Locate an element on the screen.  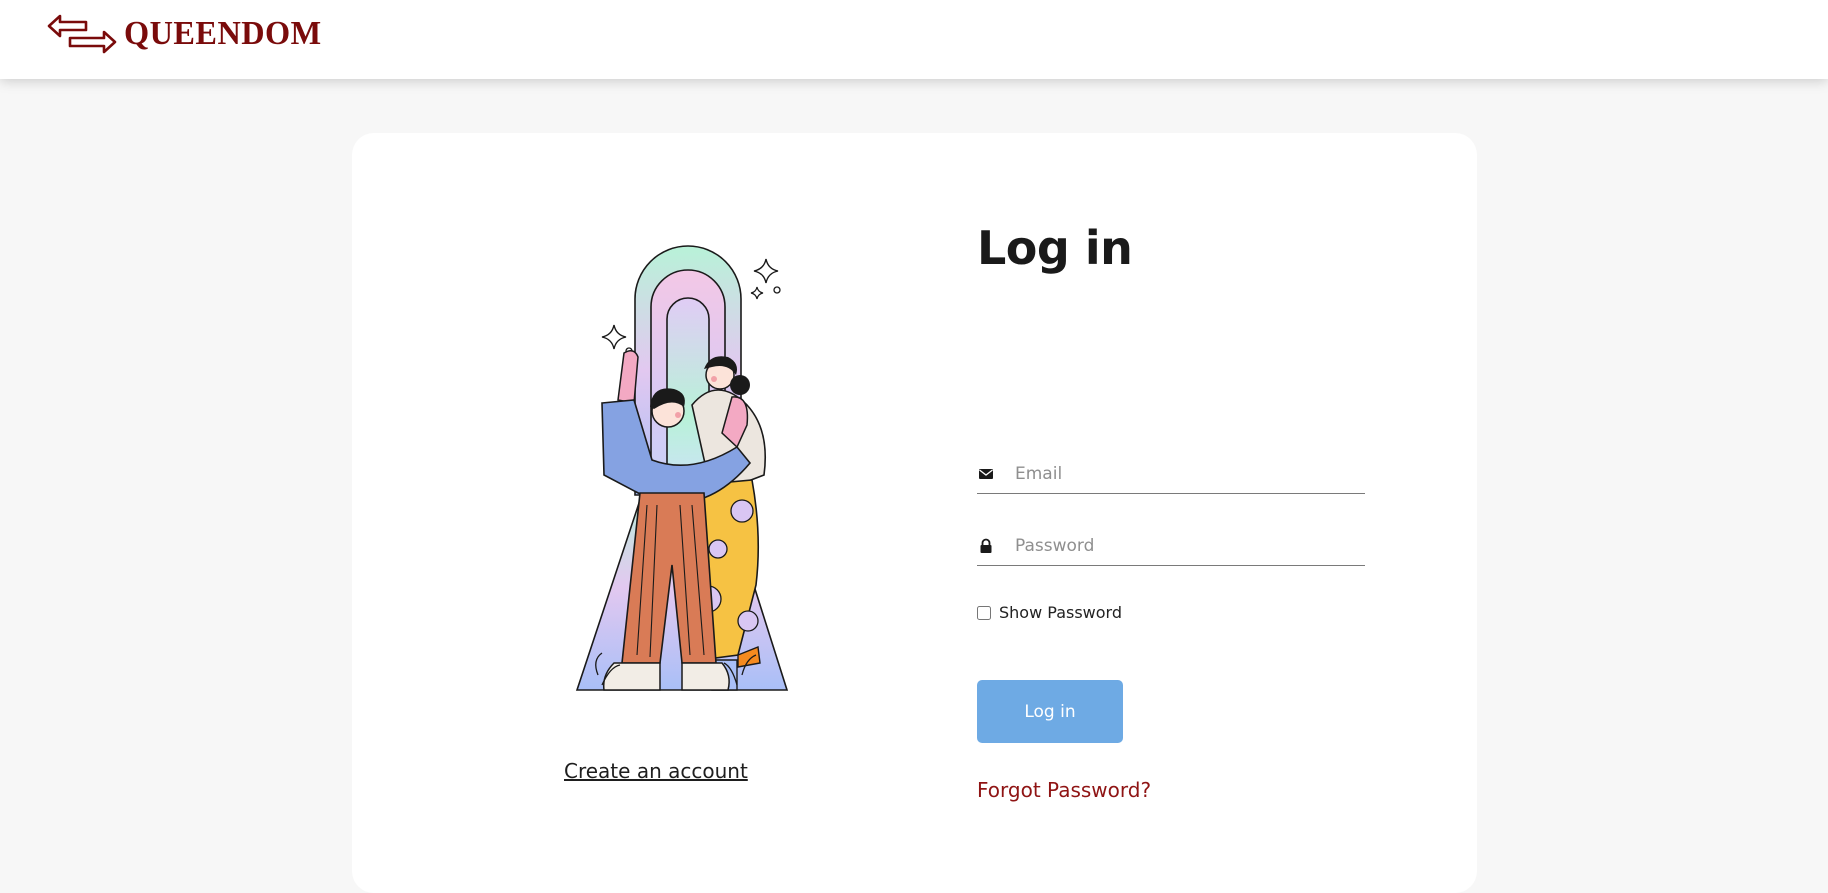
logo-link: QUEENDOM is located at coordinates (189, 34).